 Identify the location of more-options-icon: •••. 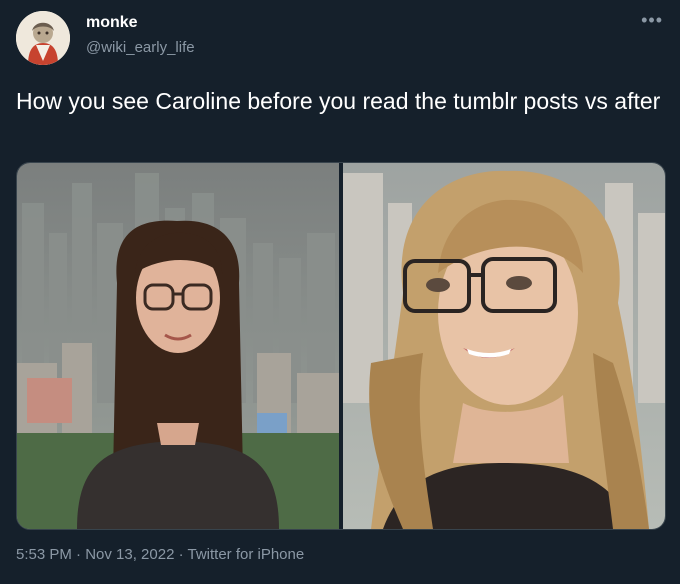
(652, 20).